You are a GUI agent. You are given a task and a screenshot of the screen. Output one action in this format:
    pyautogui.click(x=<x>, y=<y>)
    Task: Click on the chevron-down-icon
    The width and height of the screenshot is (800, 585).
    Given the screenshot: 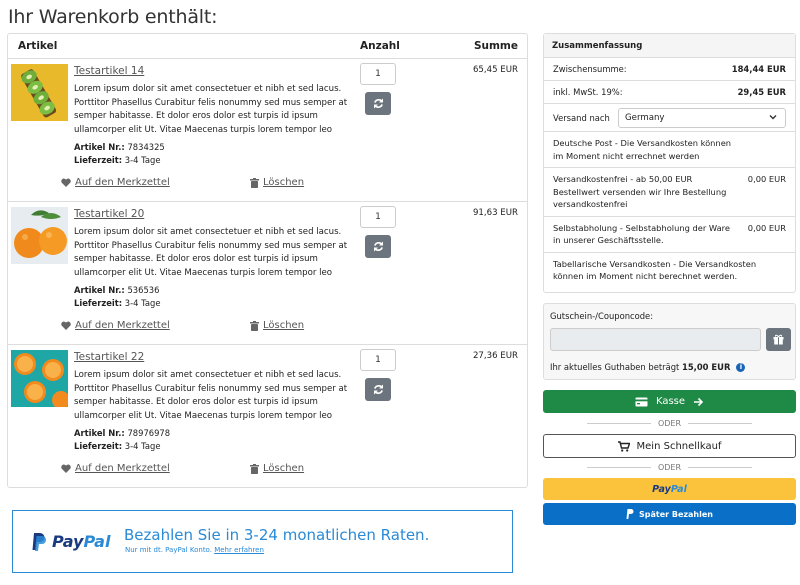 What is the action you would take?
    pyautogui.click(x=773, y=117)
    